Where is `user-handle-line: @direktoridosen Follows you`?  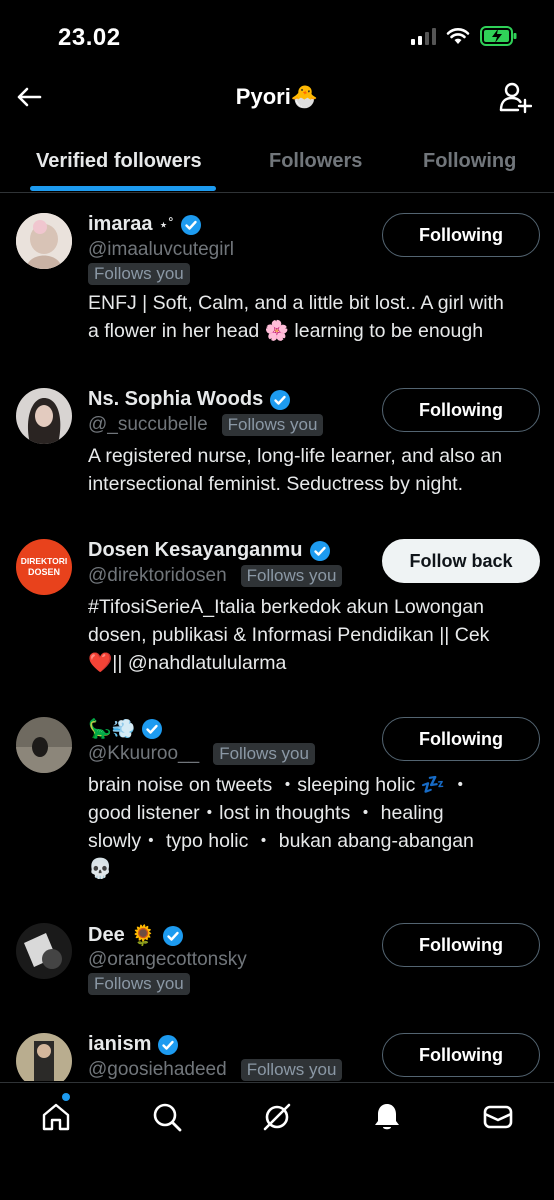
user-handle-line: @direktoridosen Follows you is located at coordinates (215, 576).